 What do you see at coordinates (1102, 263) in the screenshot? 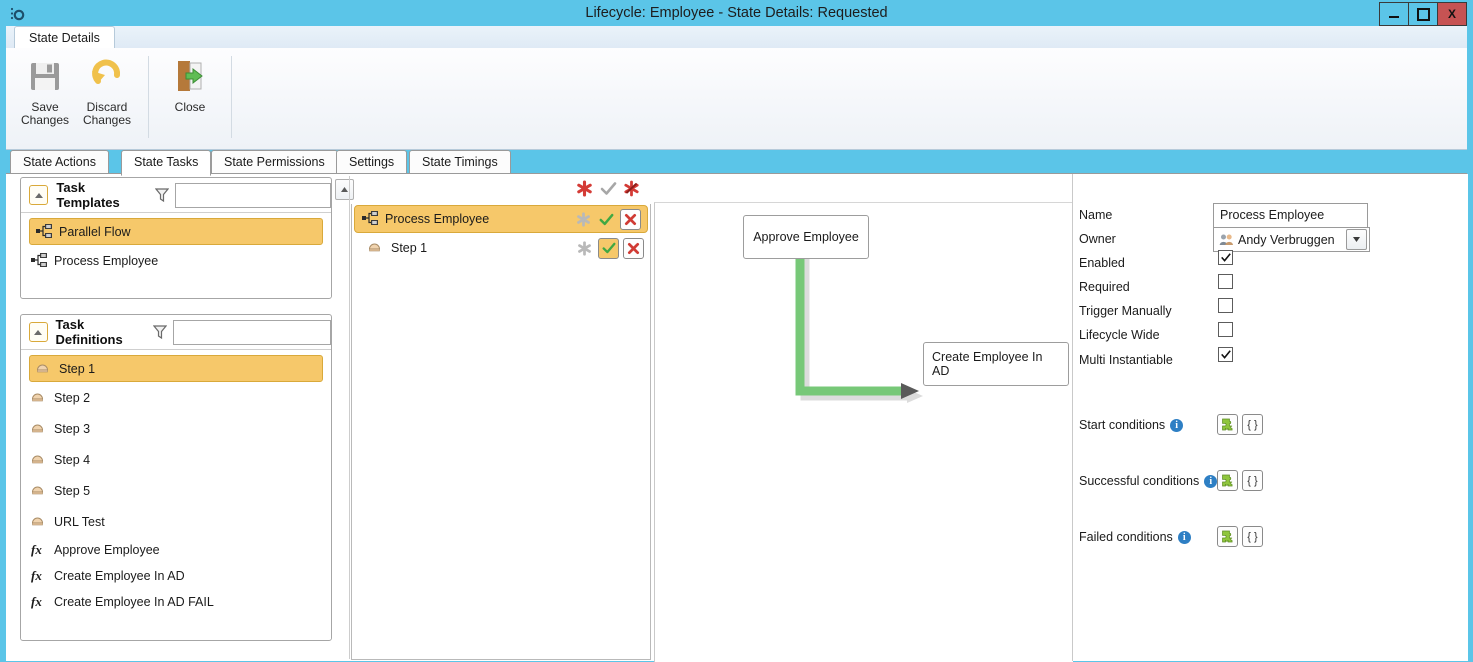
I see `enabled-label: Enabled` at bounding box center [1102, 263].